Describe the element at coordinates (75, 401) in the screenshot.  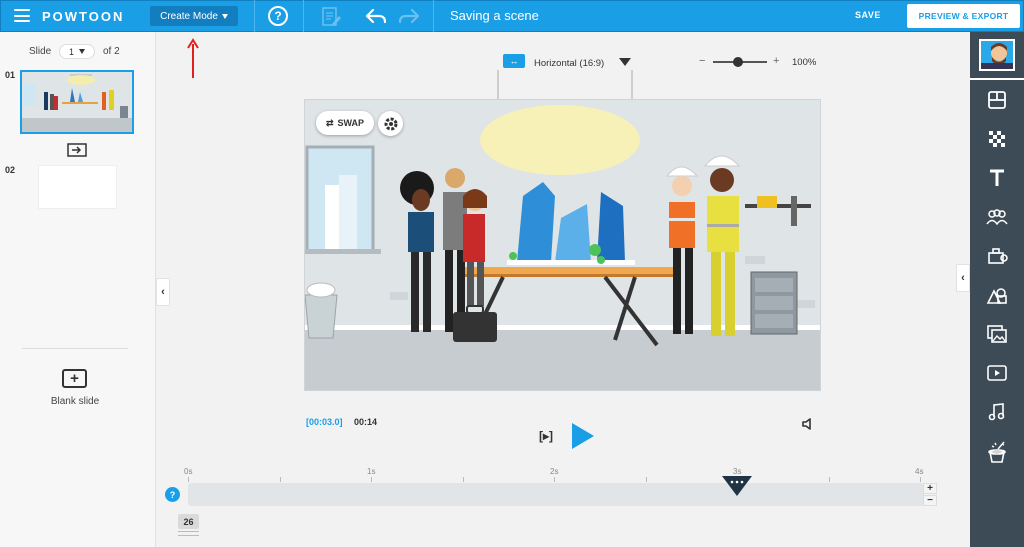
I see `blank-slide-label: Blank slide` at that location.